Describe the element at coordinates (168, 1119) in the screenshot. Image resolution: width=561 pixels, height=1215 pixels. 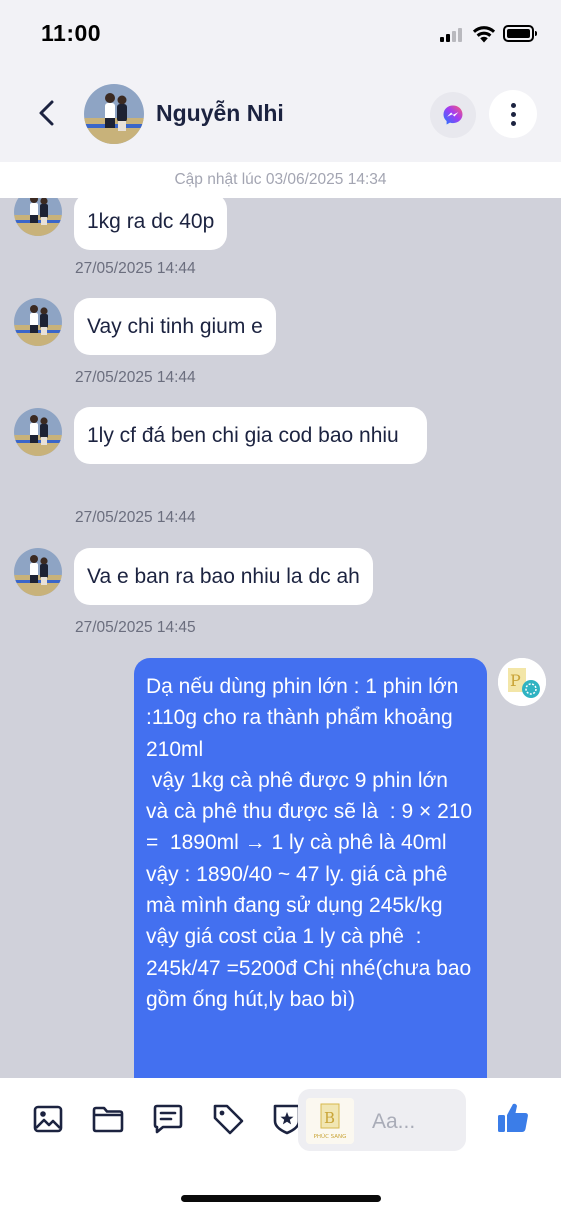
I see `message-template-icon` at that location.